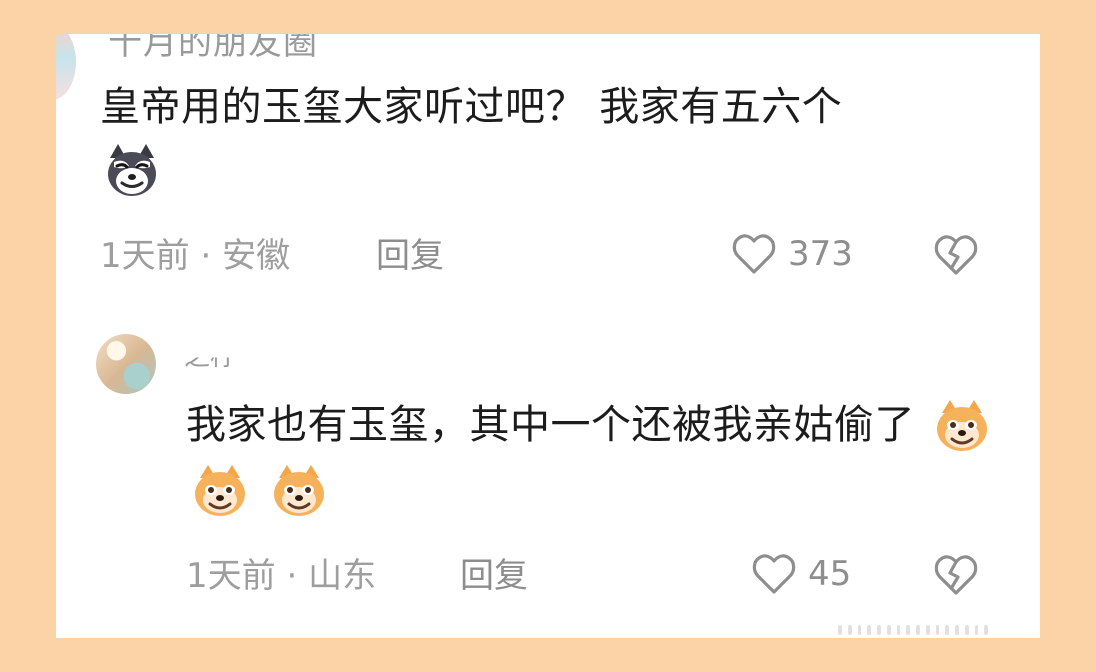  Describe the element at coordinates (596, 459) in the screenshot. I see `comment-text: 我家也有玉玺，其中一个还被我亲姑偷了` at that location.